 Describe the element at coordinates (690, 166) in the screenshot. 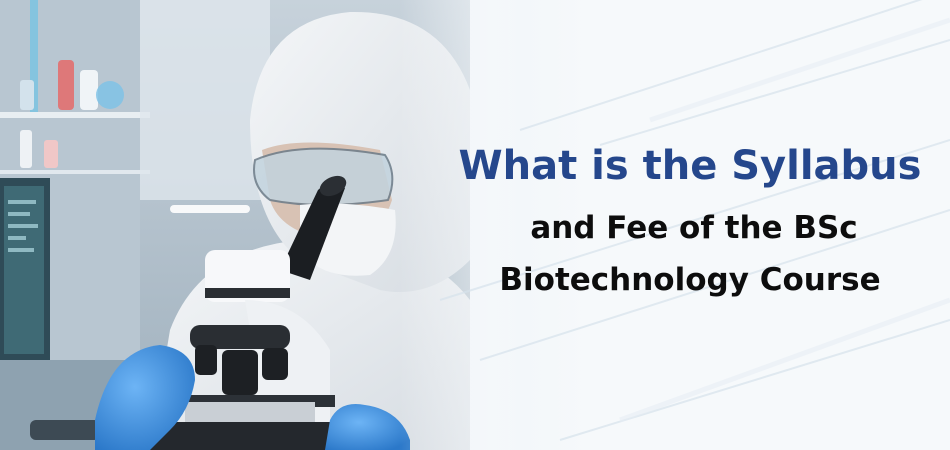

I see `headline-line-1: What is the Syllabus` at that location.